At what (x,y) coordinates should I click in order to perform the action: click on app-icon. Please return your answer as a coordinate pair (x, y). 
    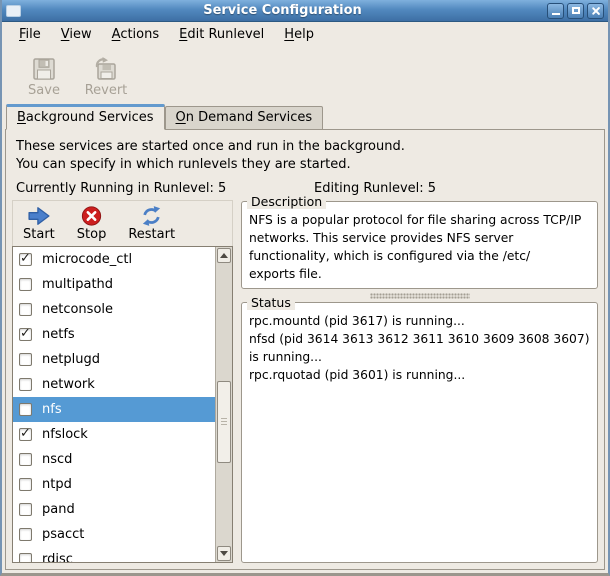
    Looking at the image, I should click on (13, 10).